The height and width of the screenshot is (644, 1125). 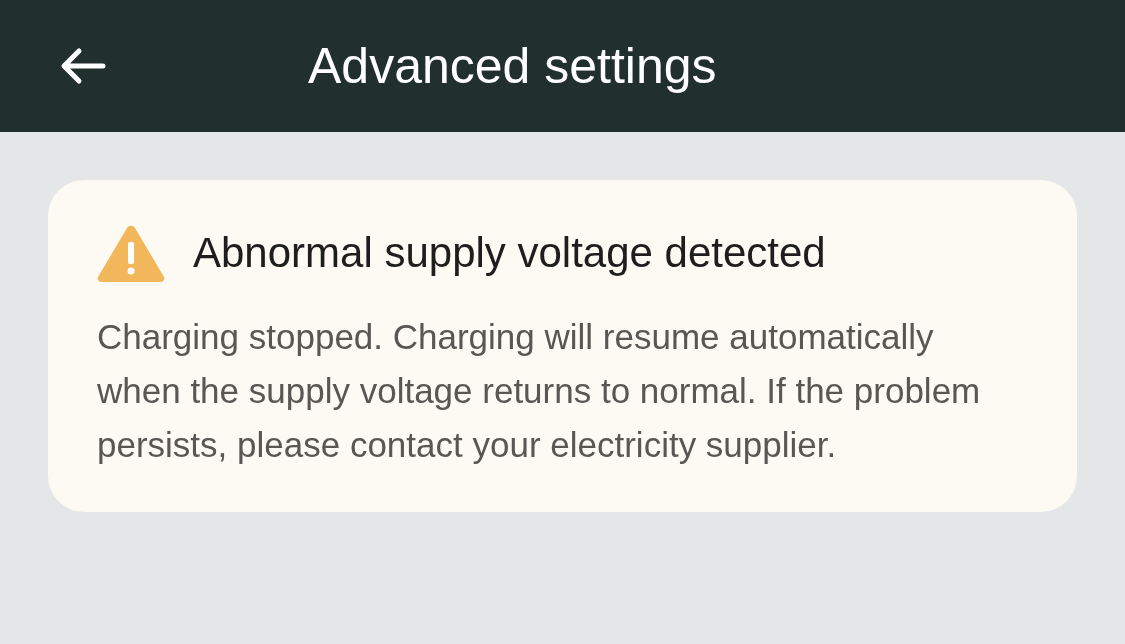 I want to click on warning-icon, so click(x=131, y=253).